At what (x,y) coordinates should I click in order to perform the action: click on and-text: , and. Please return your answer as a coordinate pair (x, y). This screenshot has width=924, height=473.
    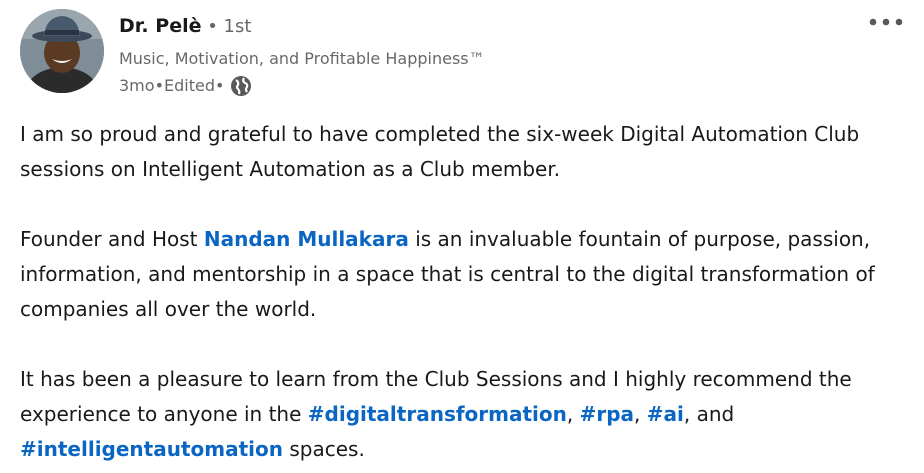
    Looking at the image, I should click on (709, 414).